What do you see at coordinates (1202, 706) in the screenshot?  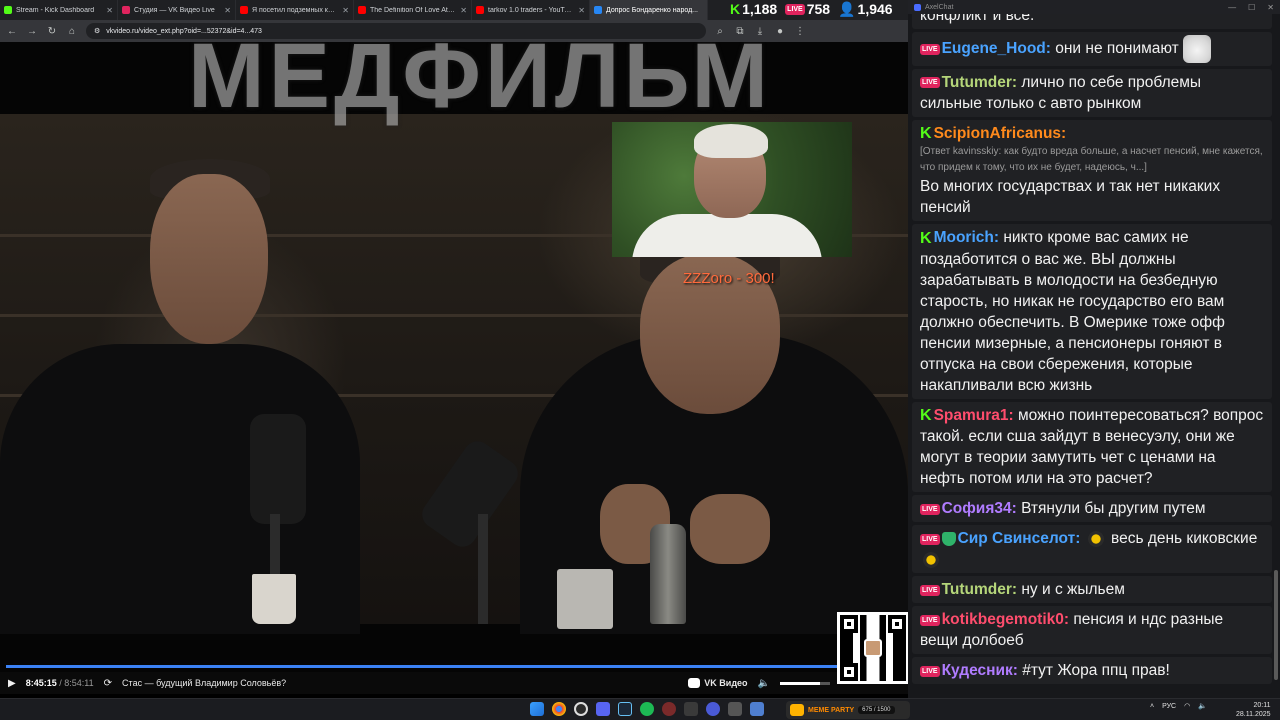 I see `speaker-icon: 🔈` at bounding box center [1202, 706].